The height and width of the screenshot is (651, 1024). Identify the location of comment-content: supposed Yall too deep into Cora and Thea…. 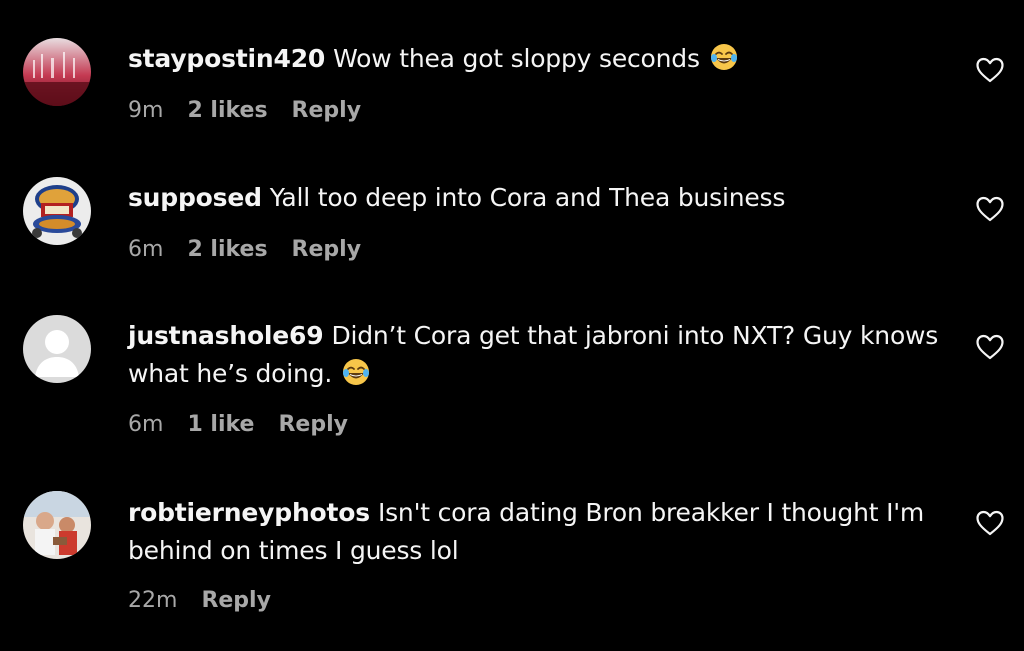
(538, 220).